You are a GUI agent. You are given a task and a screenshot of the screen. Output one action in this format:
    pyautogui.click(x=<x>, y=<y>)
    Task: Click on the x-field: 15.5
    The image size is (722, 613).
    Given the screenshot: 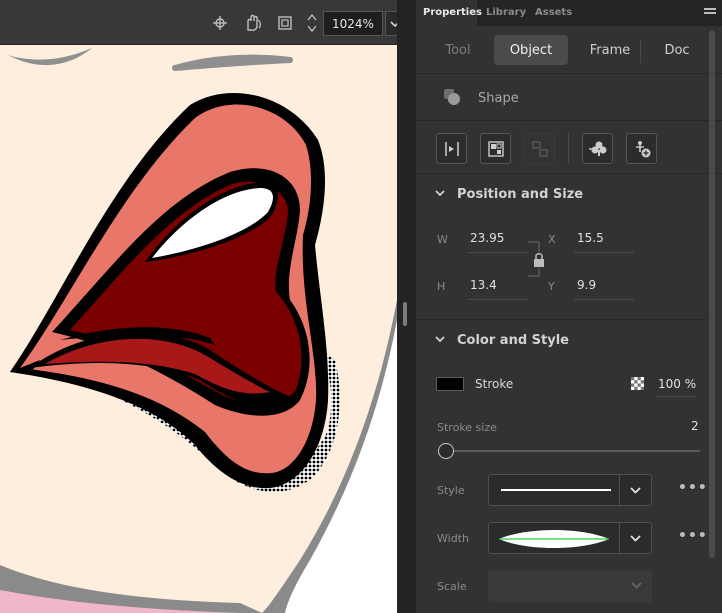 What is the action you would take?
    pyautogui.click(x=590, y=238)
    